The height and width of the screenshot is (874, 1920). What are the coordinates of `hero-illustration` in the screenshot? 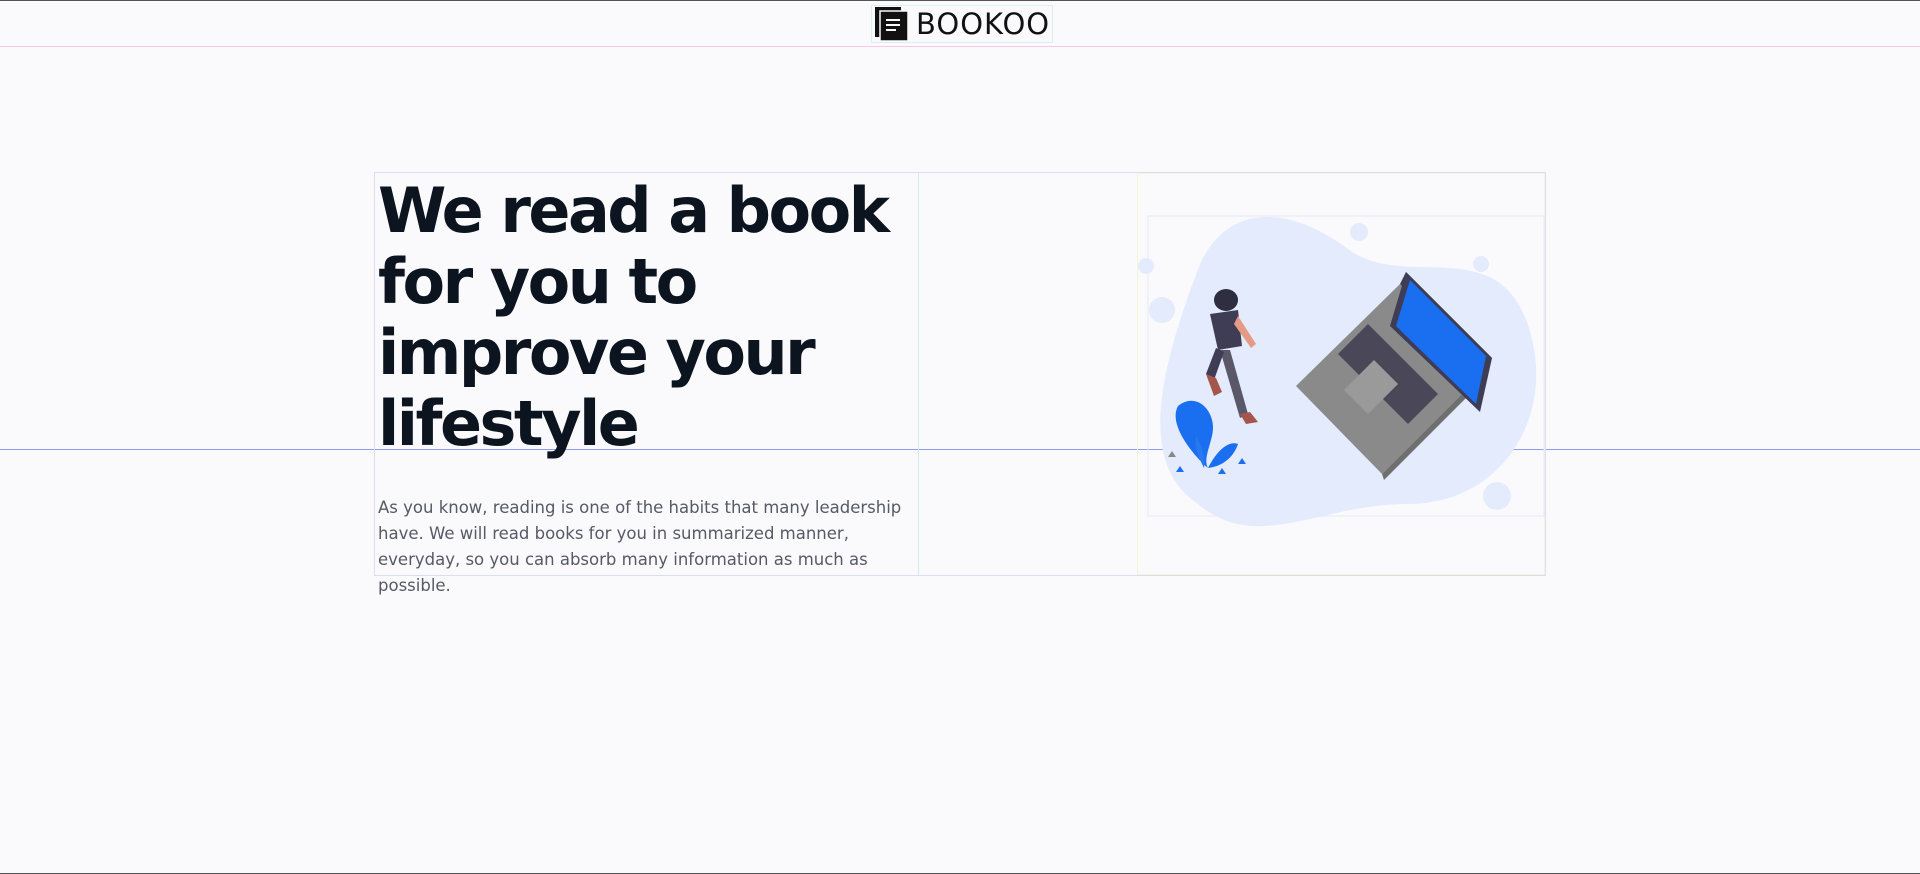 It's located at (1341, 374).